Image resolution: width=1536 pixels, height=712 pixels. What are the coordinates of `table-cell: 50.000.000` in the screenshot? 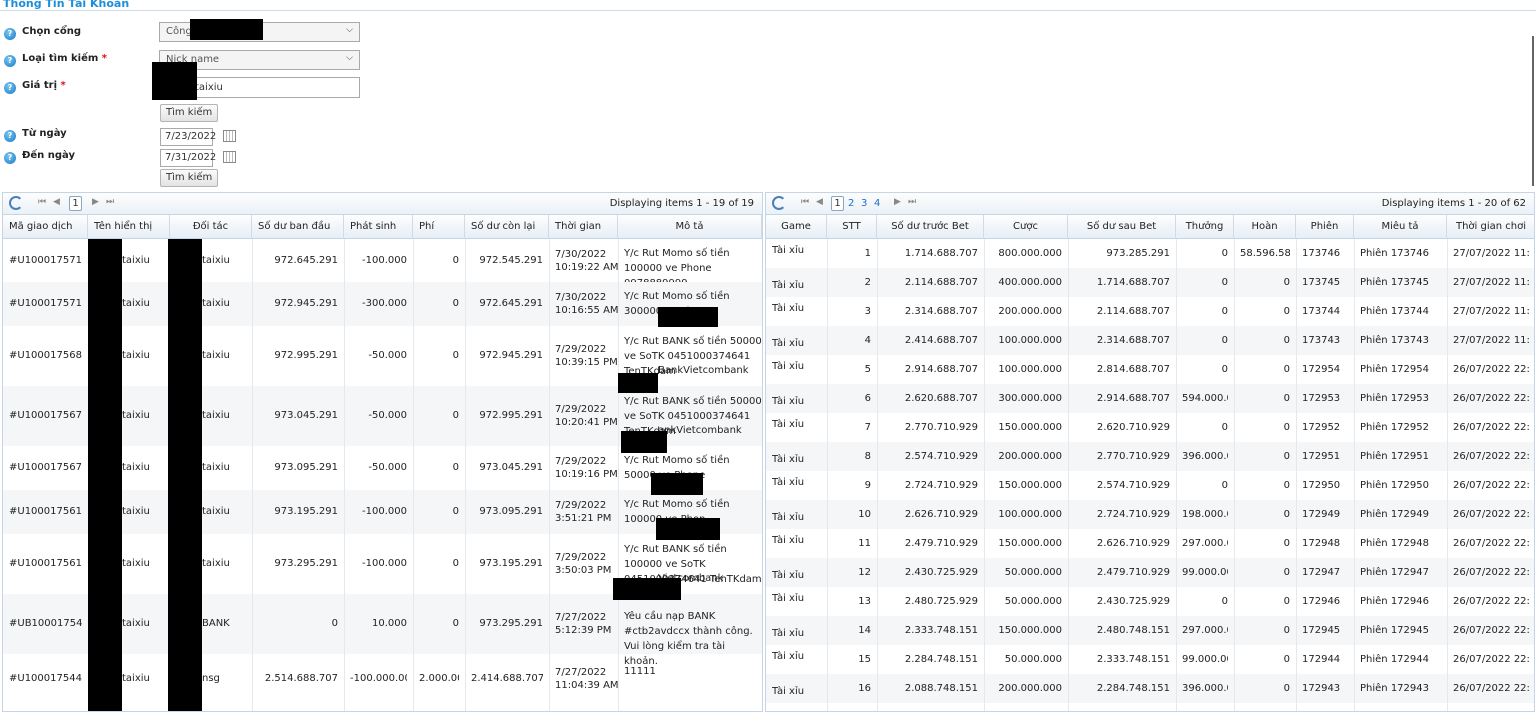 It's located at (1033, 572).